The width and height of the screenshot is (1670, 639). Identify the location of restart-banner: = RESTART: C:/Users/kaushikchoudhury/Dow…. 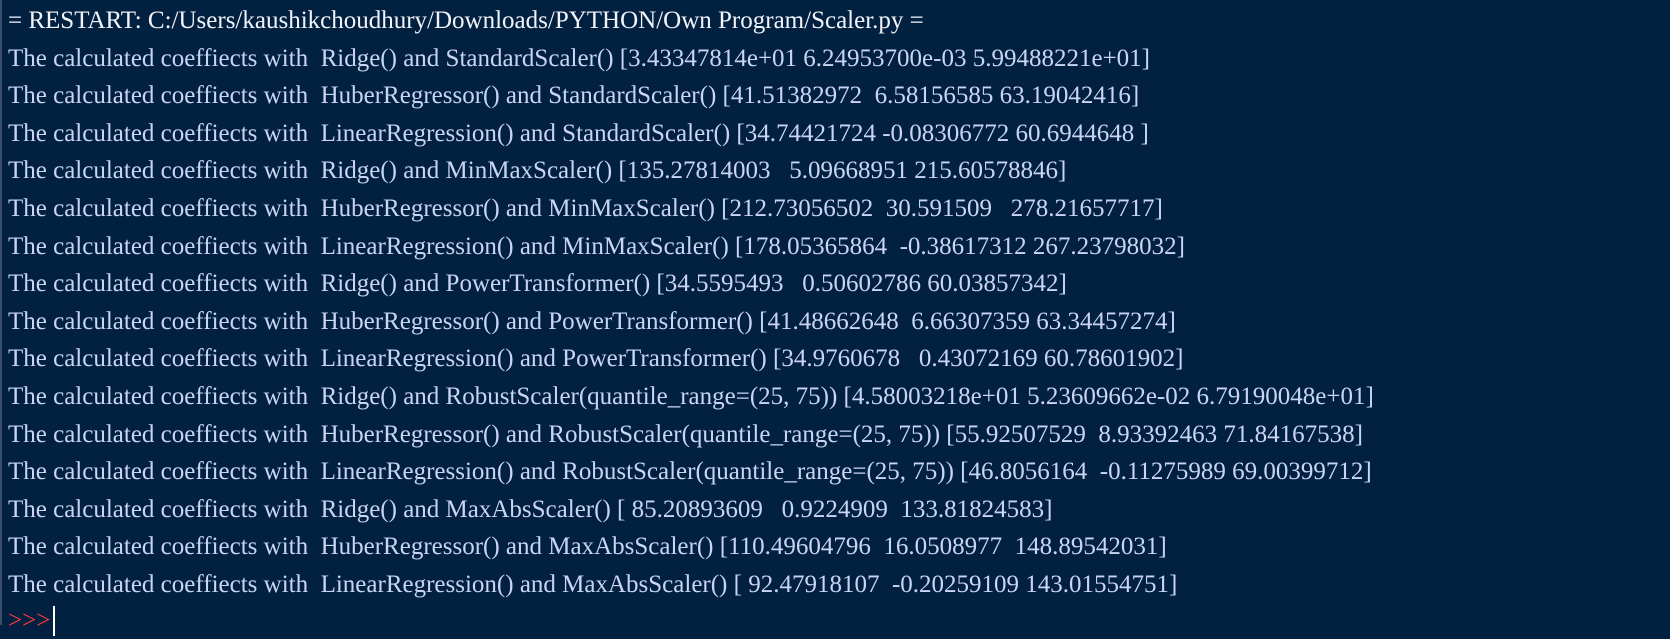
(466, 20).